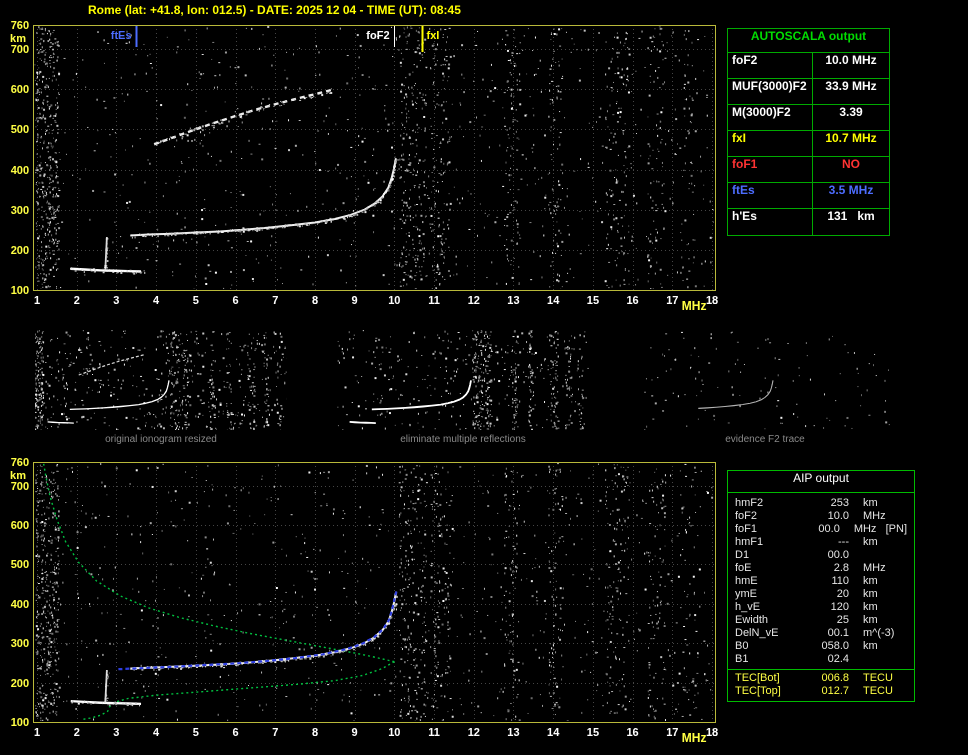 This screenshot has width=968, height=755. What do you see at coordinates (842, 620) in the screenshot?
I see `aip-param-value: 25` at bounding box center [842, 620].